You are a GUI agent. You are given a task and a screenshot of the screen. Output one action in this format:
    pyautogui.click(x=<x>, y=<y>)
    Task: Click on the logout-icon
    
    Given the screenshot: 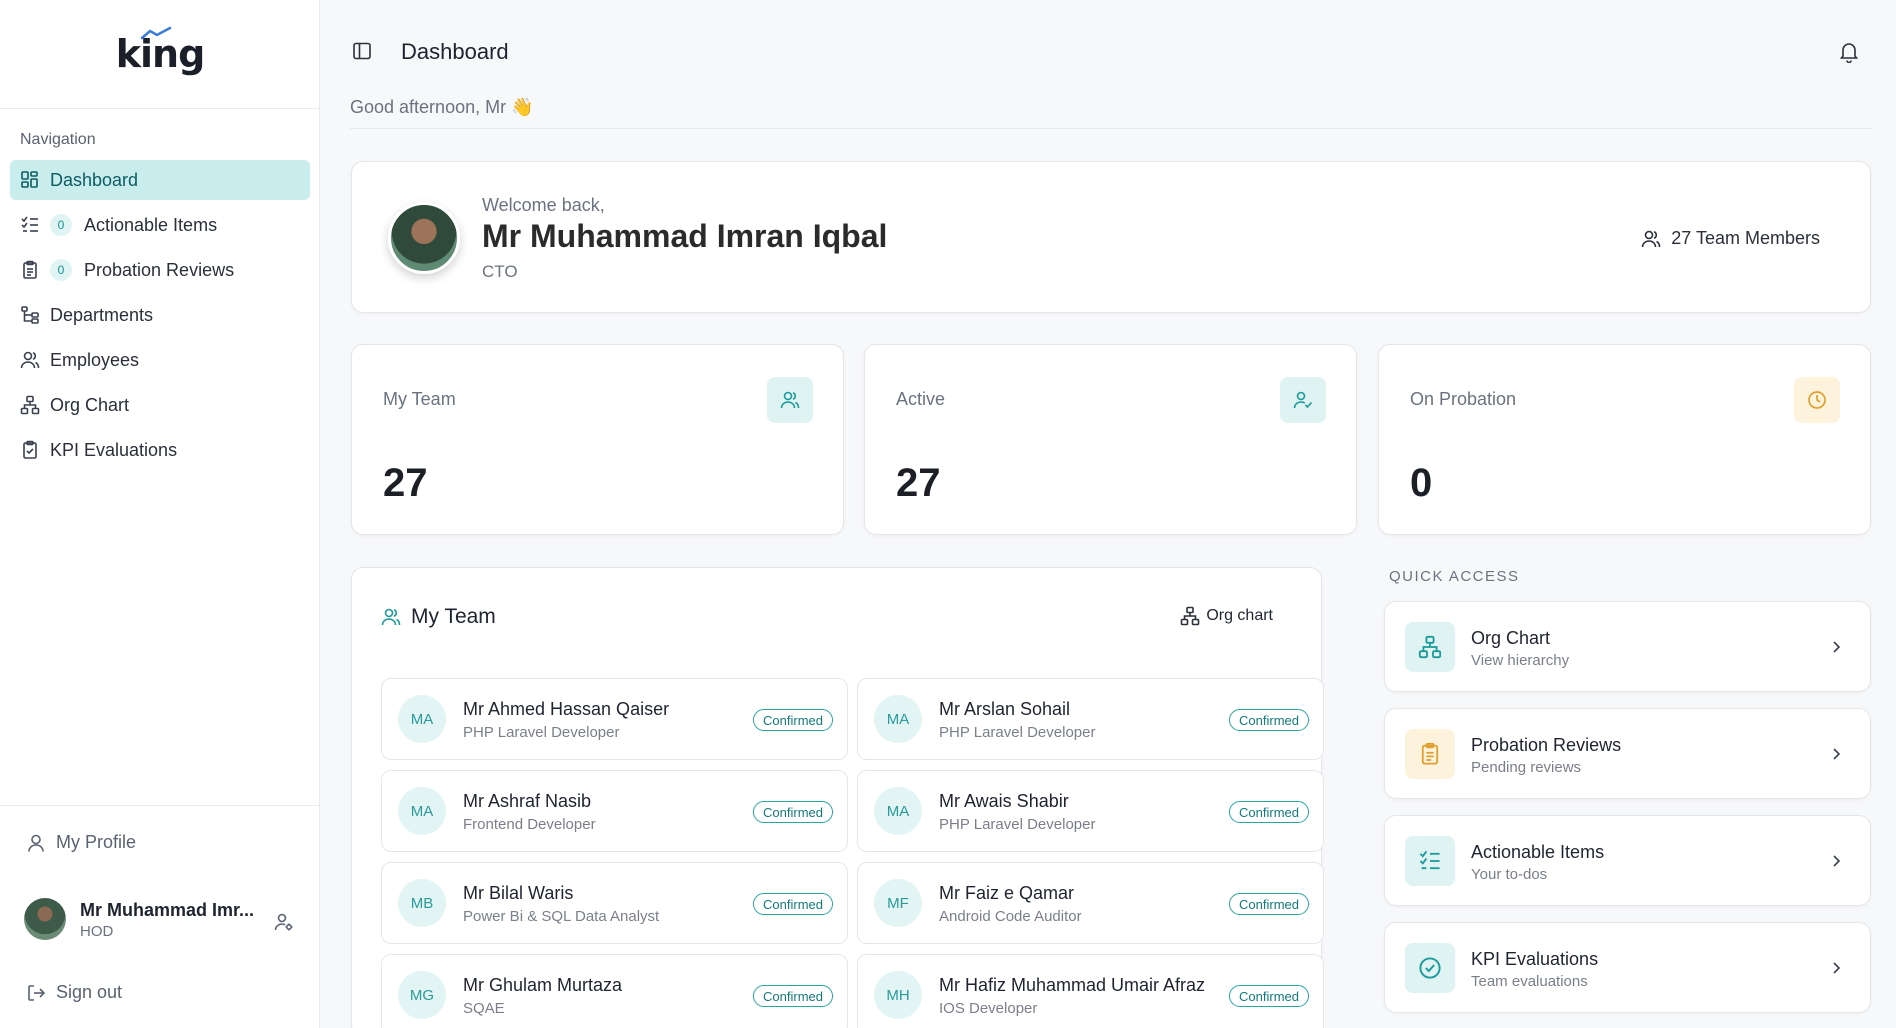 What is the action you would take?
    pyautogui.click(x=37, y=992)
    